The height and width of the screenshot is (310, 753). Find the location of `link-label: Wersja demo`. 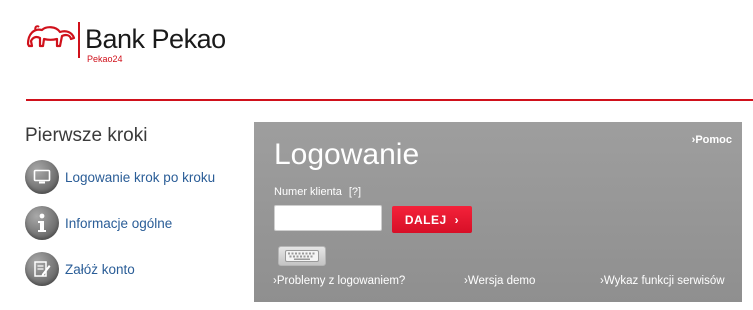

link-label: Wersja demo is located at coordinates (501, 281).